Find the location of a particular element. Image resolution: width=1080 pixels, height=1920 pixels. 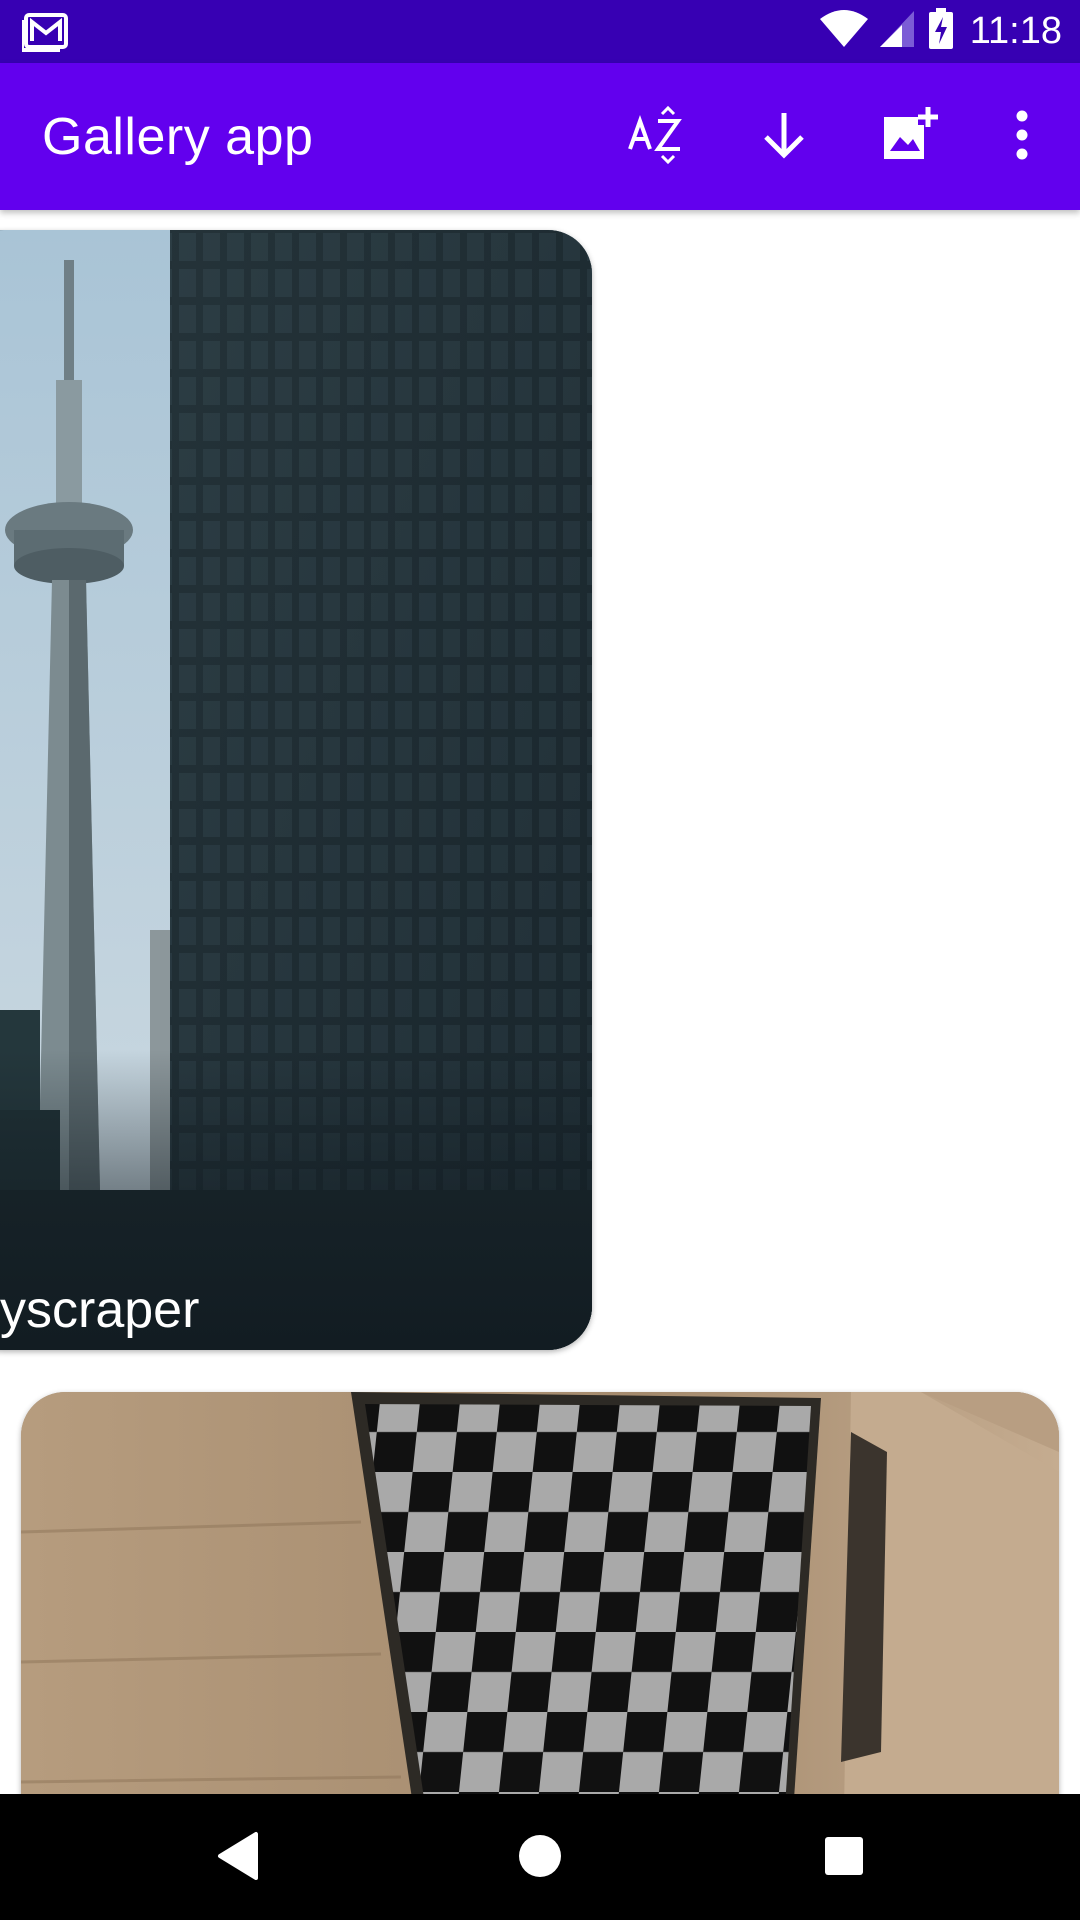

signal-icon is located at coordinates (898, 31).